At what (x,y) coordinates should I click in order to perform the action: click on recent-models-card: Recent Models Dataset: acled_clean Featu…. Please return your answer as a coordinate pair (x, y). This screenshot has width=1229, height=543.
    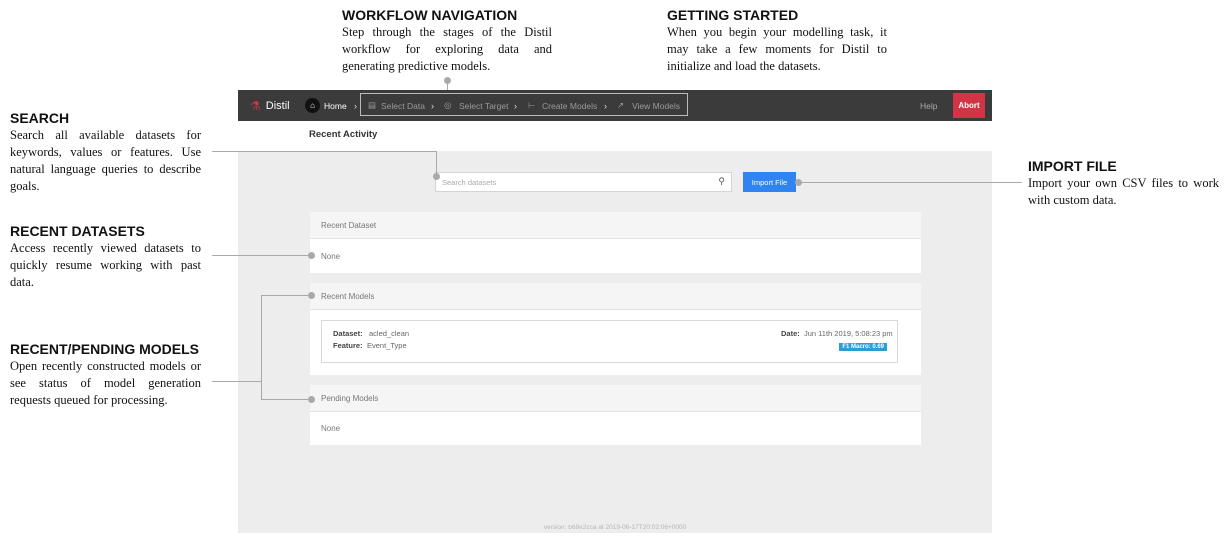
    Looking at the image, I should click on (615, 329).